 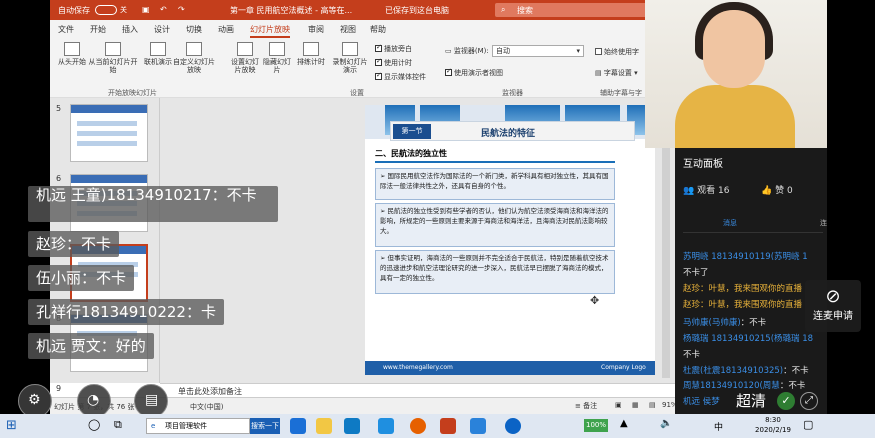 I want to click on panel-message: 不卡, so click(x=692, y=355).